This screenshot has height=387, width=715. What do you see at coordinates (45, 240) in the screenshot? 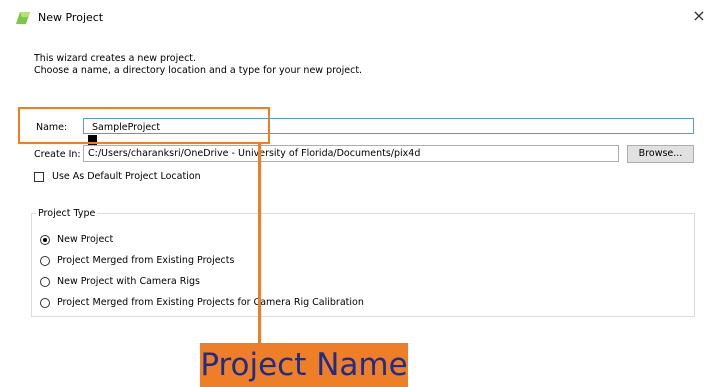
I see `radio-new-project` at bounding box center [45, 240].